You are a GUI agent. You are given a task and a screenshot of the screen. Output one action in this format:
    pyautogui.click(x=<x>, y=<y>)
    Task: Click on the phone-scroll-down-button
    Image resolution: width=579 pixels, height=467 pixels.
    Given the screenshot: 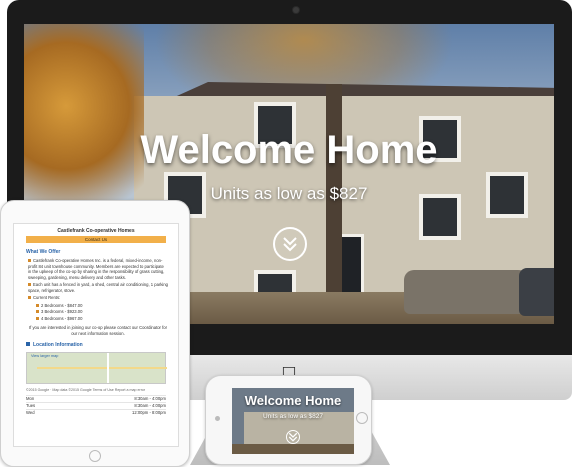 What is the action you would take?
    pyautogui.click(x=293, y=437)
    